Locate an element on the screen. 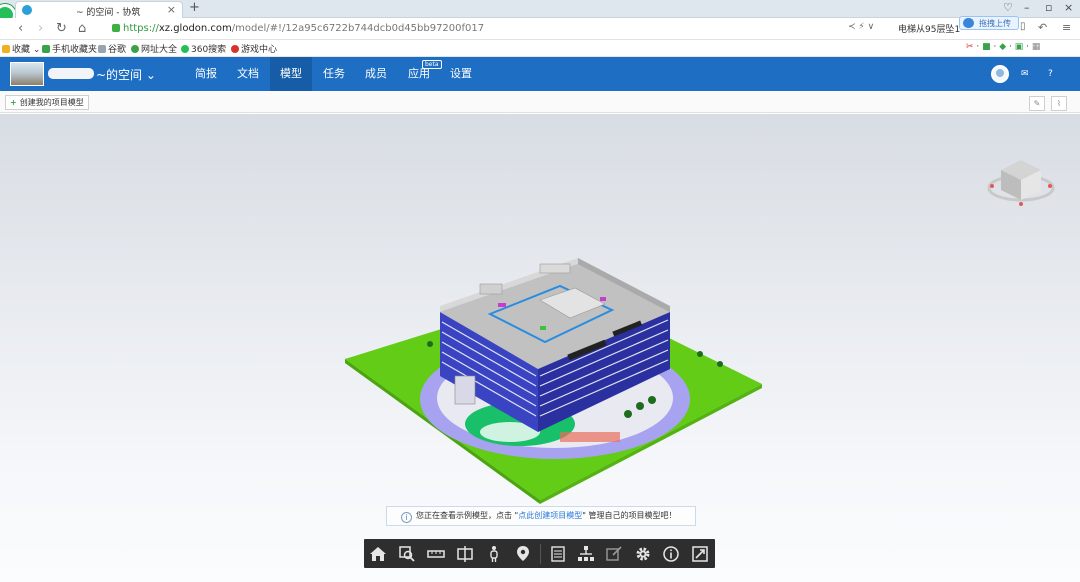 The height and width of the screenshot is (582, 1080). space-thumbnail is located at coordinates (27, 74).